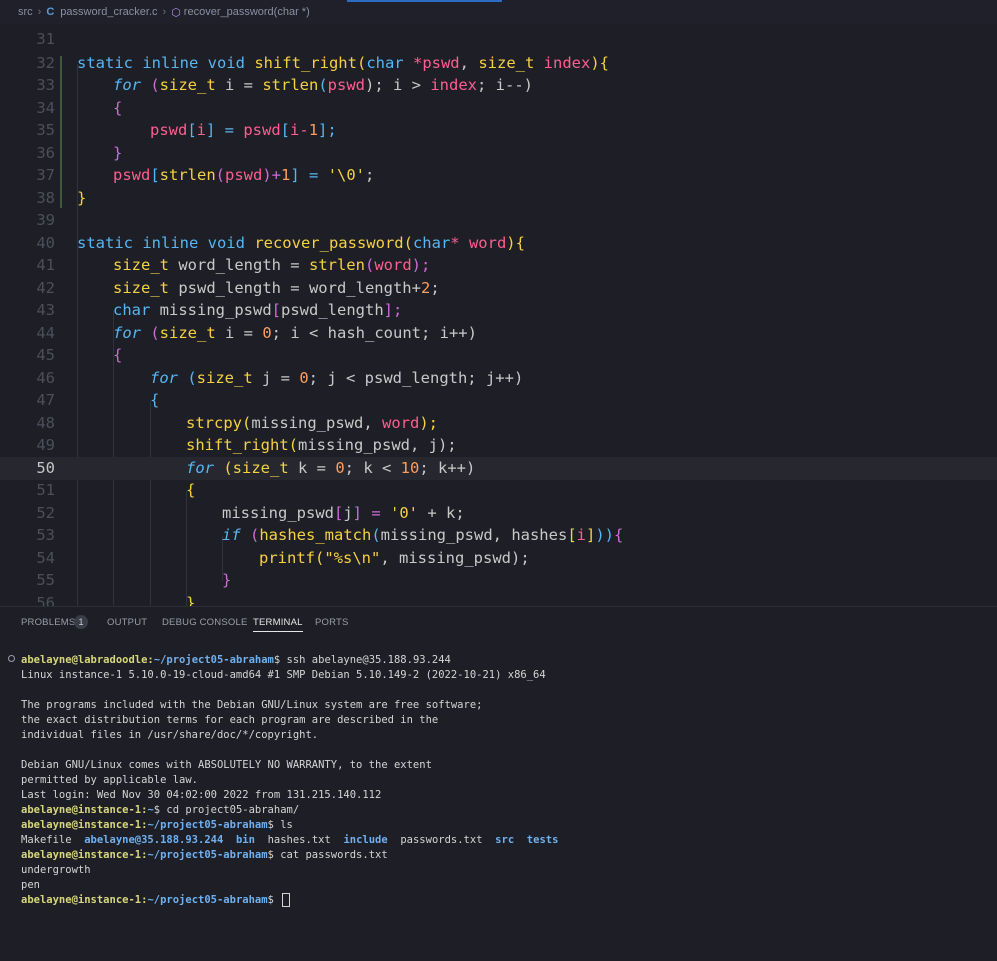 The height and width of the screenshot is (961, 997). Describe the element at coordinates (45, 175) in the screenshot. I see `line-number: 37` at that location.